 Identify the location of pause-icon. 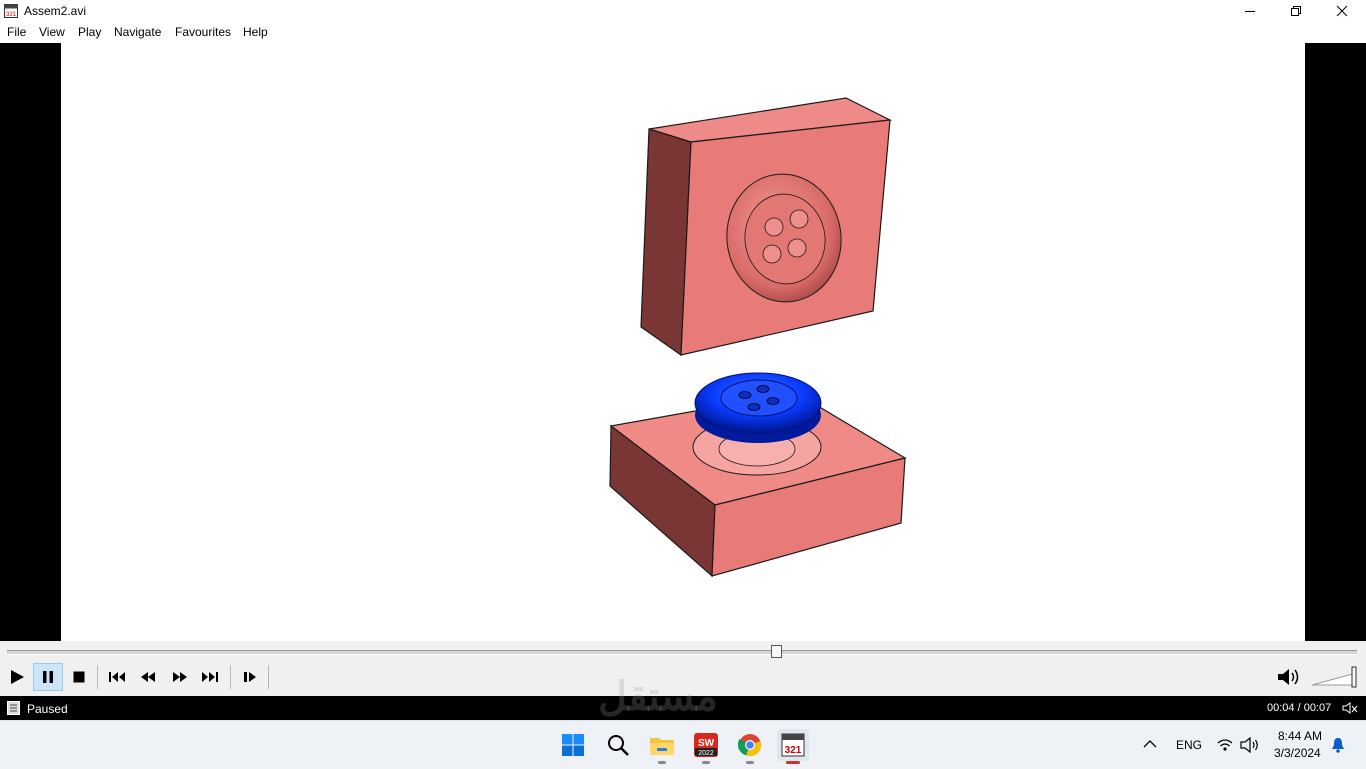
(48, 677).